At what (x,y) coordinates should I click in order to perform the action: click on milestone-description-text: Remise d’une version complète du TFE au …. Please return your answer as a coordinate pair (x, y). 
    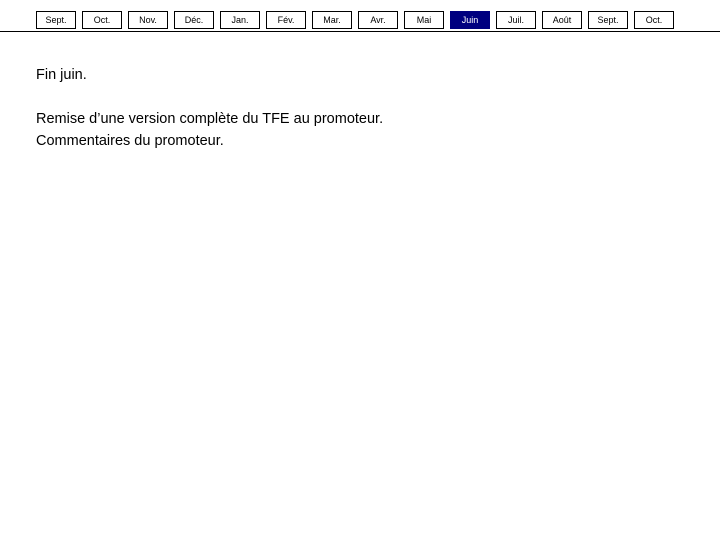
    Looking at the image, I should click on (210, 130).